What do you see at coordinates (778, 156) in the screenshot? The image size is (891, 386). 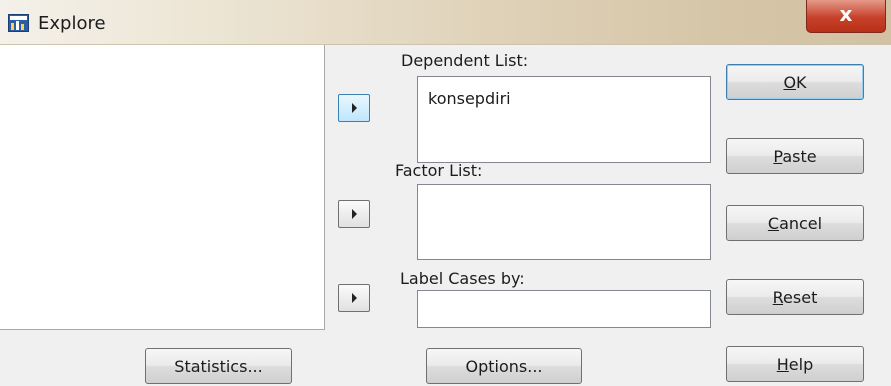 I see `paste-mnemonic: P` at bounding box center [778, 156].